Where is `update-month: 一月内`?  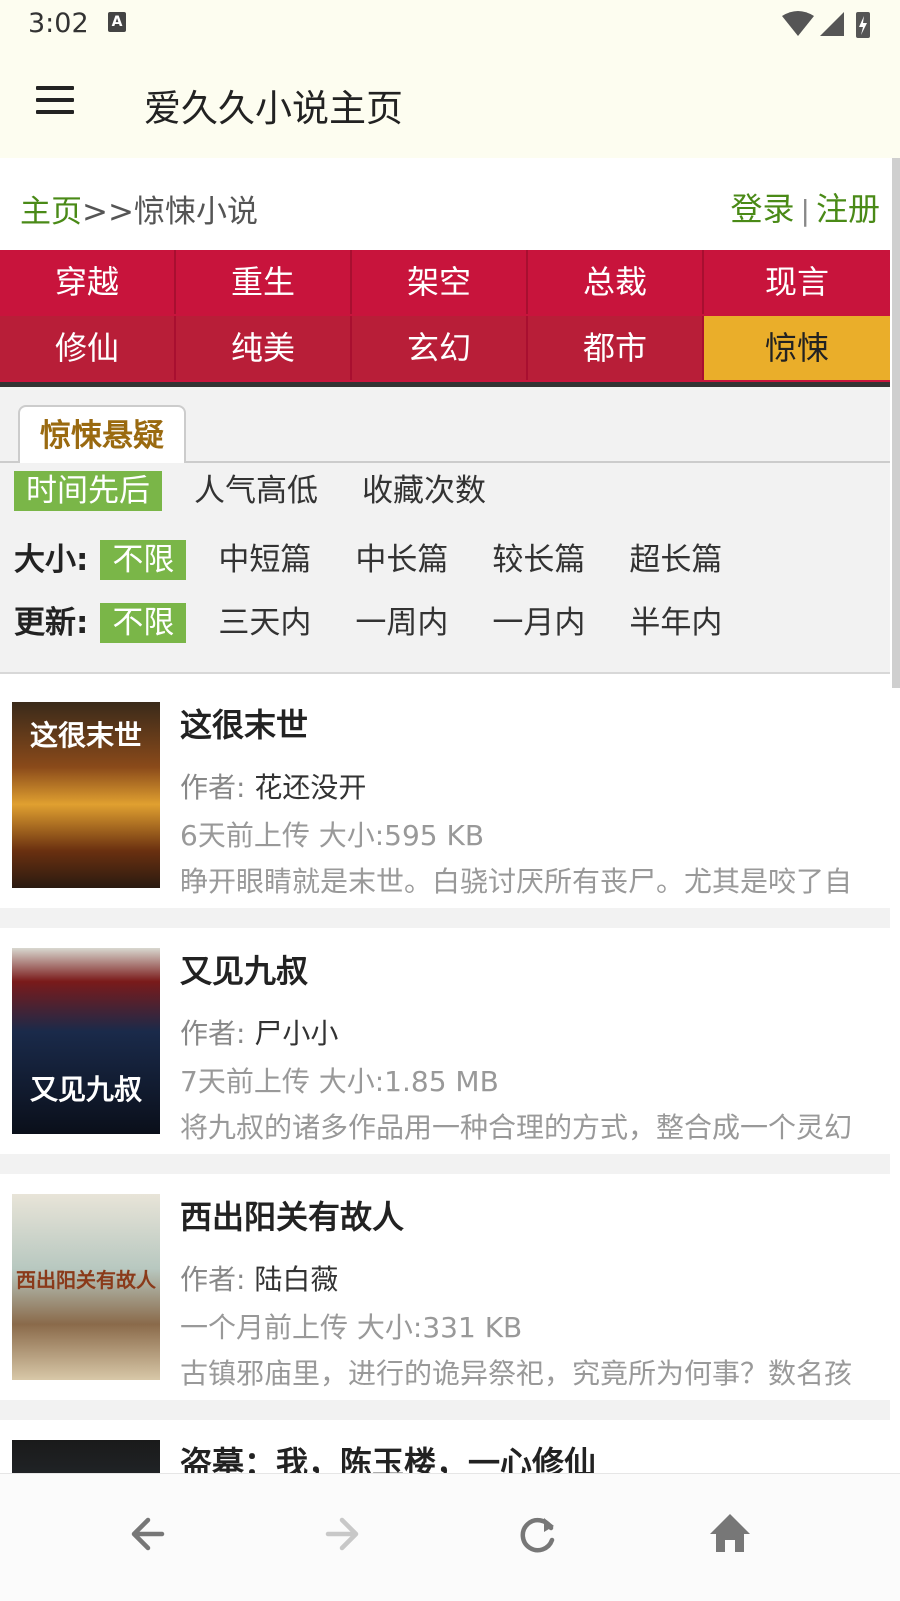 update-month: 一月内 is located at coordinates (538, 623).